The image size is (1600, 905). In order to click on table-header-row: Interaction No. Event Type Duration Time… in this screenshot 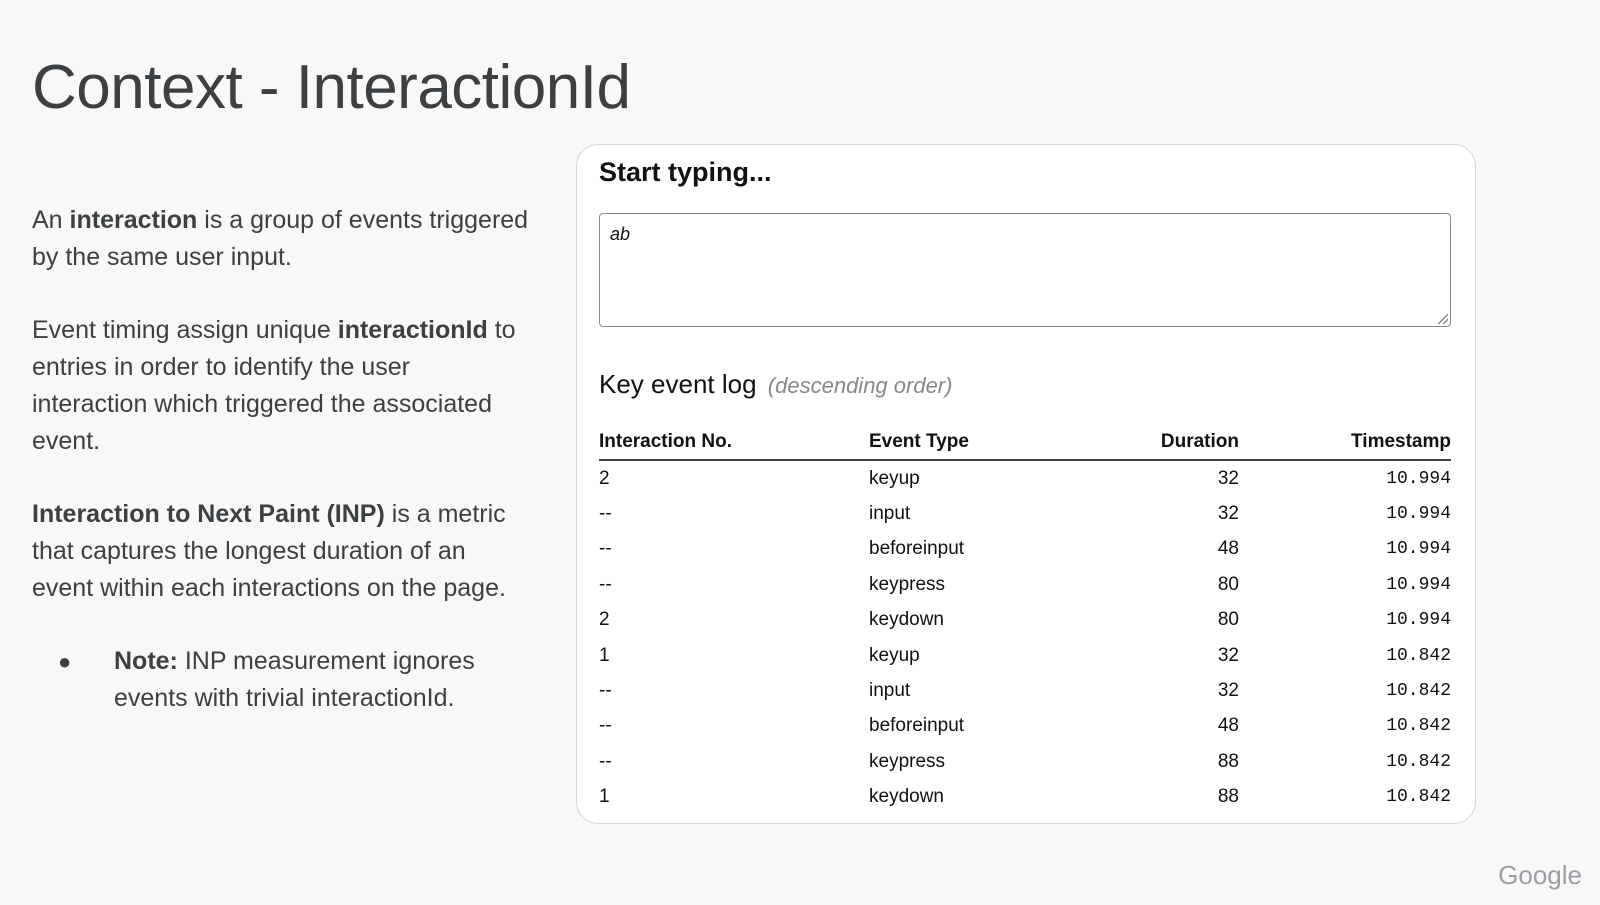, I will do `click(1025, 445)`.